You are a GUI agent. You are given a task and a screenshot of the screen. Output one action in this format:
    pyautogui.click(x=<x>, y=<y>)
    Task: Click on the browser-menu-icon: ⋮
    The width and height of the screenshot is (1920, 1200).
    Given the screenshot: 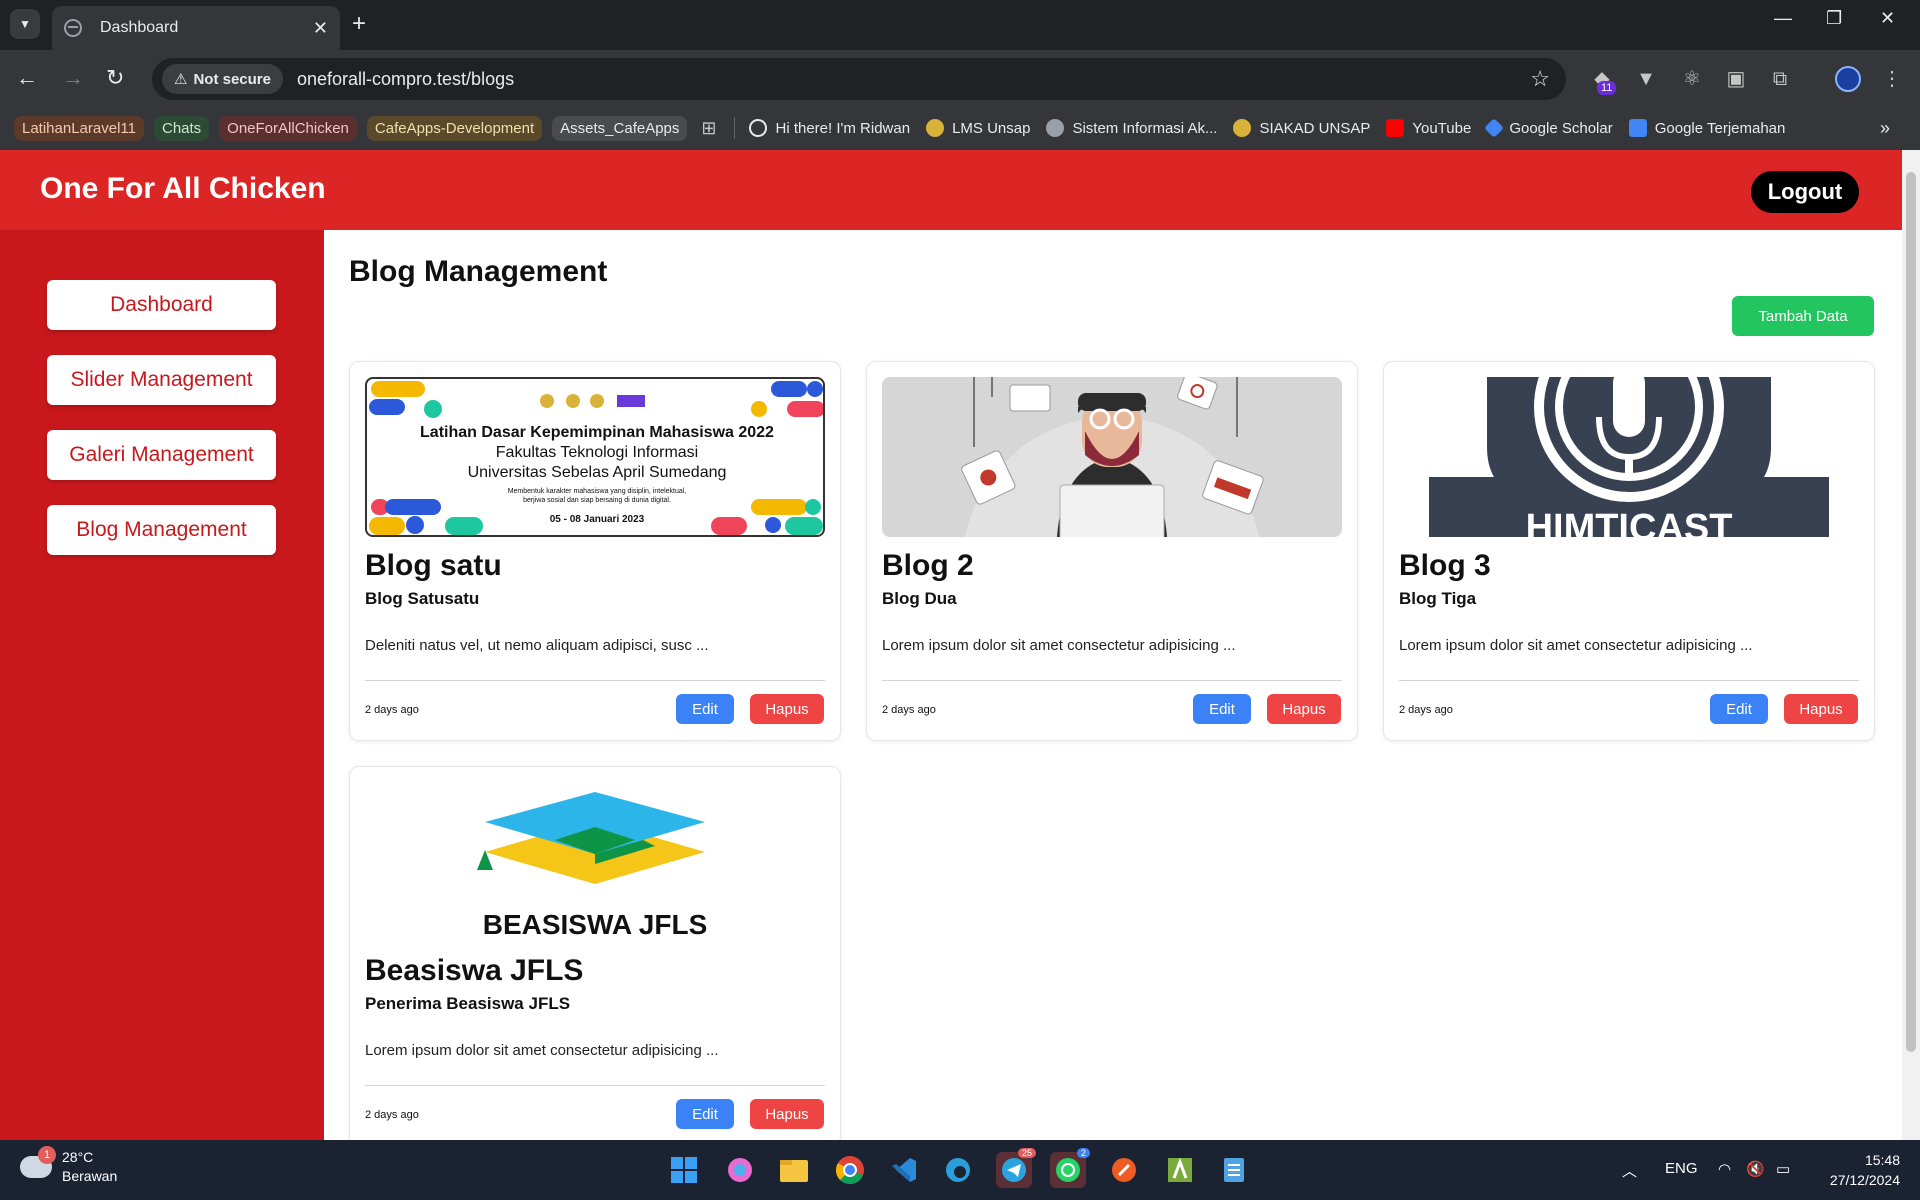 What is the action you would take?
    pyautogui.click(x=1892, y=79)
    